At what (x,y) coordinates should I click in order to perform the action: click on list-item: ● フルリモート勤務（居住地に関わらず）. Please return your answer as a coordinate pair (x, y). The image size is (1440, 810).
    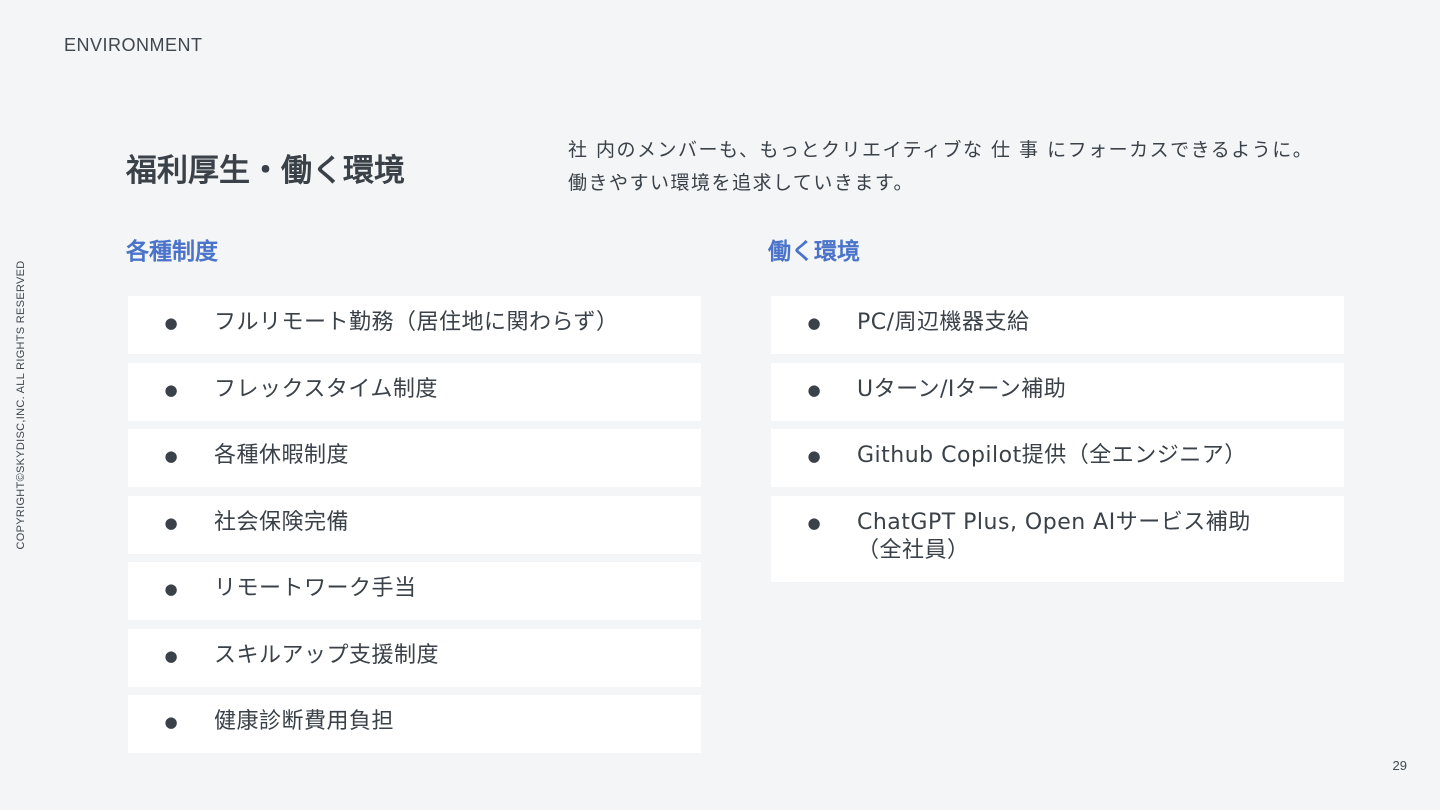
    Looking at the image, I should click on (414, 325).